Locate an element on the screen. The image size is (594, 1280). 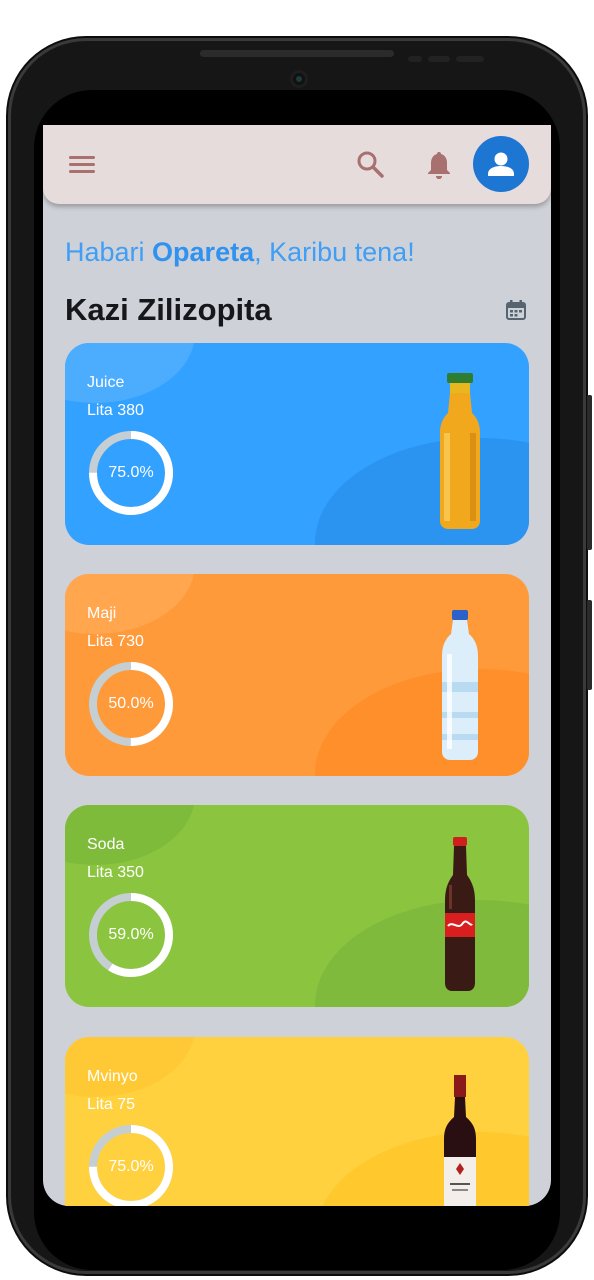
section-title: Kazi Zilizopita is located at coordinates (168, 309).